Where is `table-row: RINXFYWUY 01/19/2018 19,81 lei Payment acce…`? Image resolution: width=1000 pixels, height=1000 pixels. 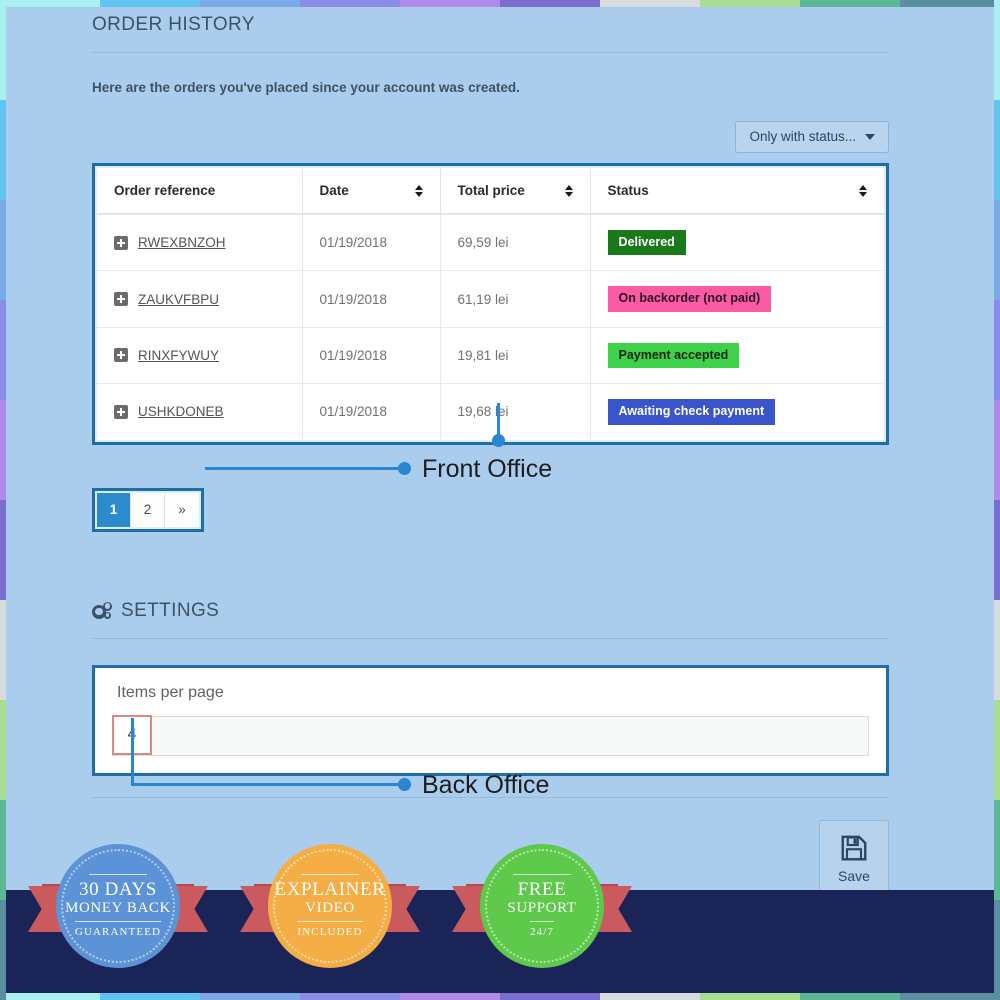
table-row: RINXFYWUY 01/19/2018 19,81 lei Payment acce… is located at coordinates (490, 356).